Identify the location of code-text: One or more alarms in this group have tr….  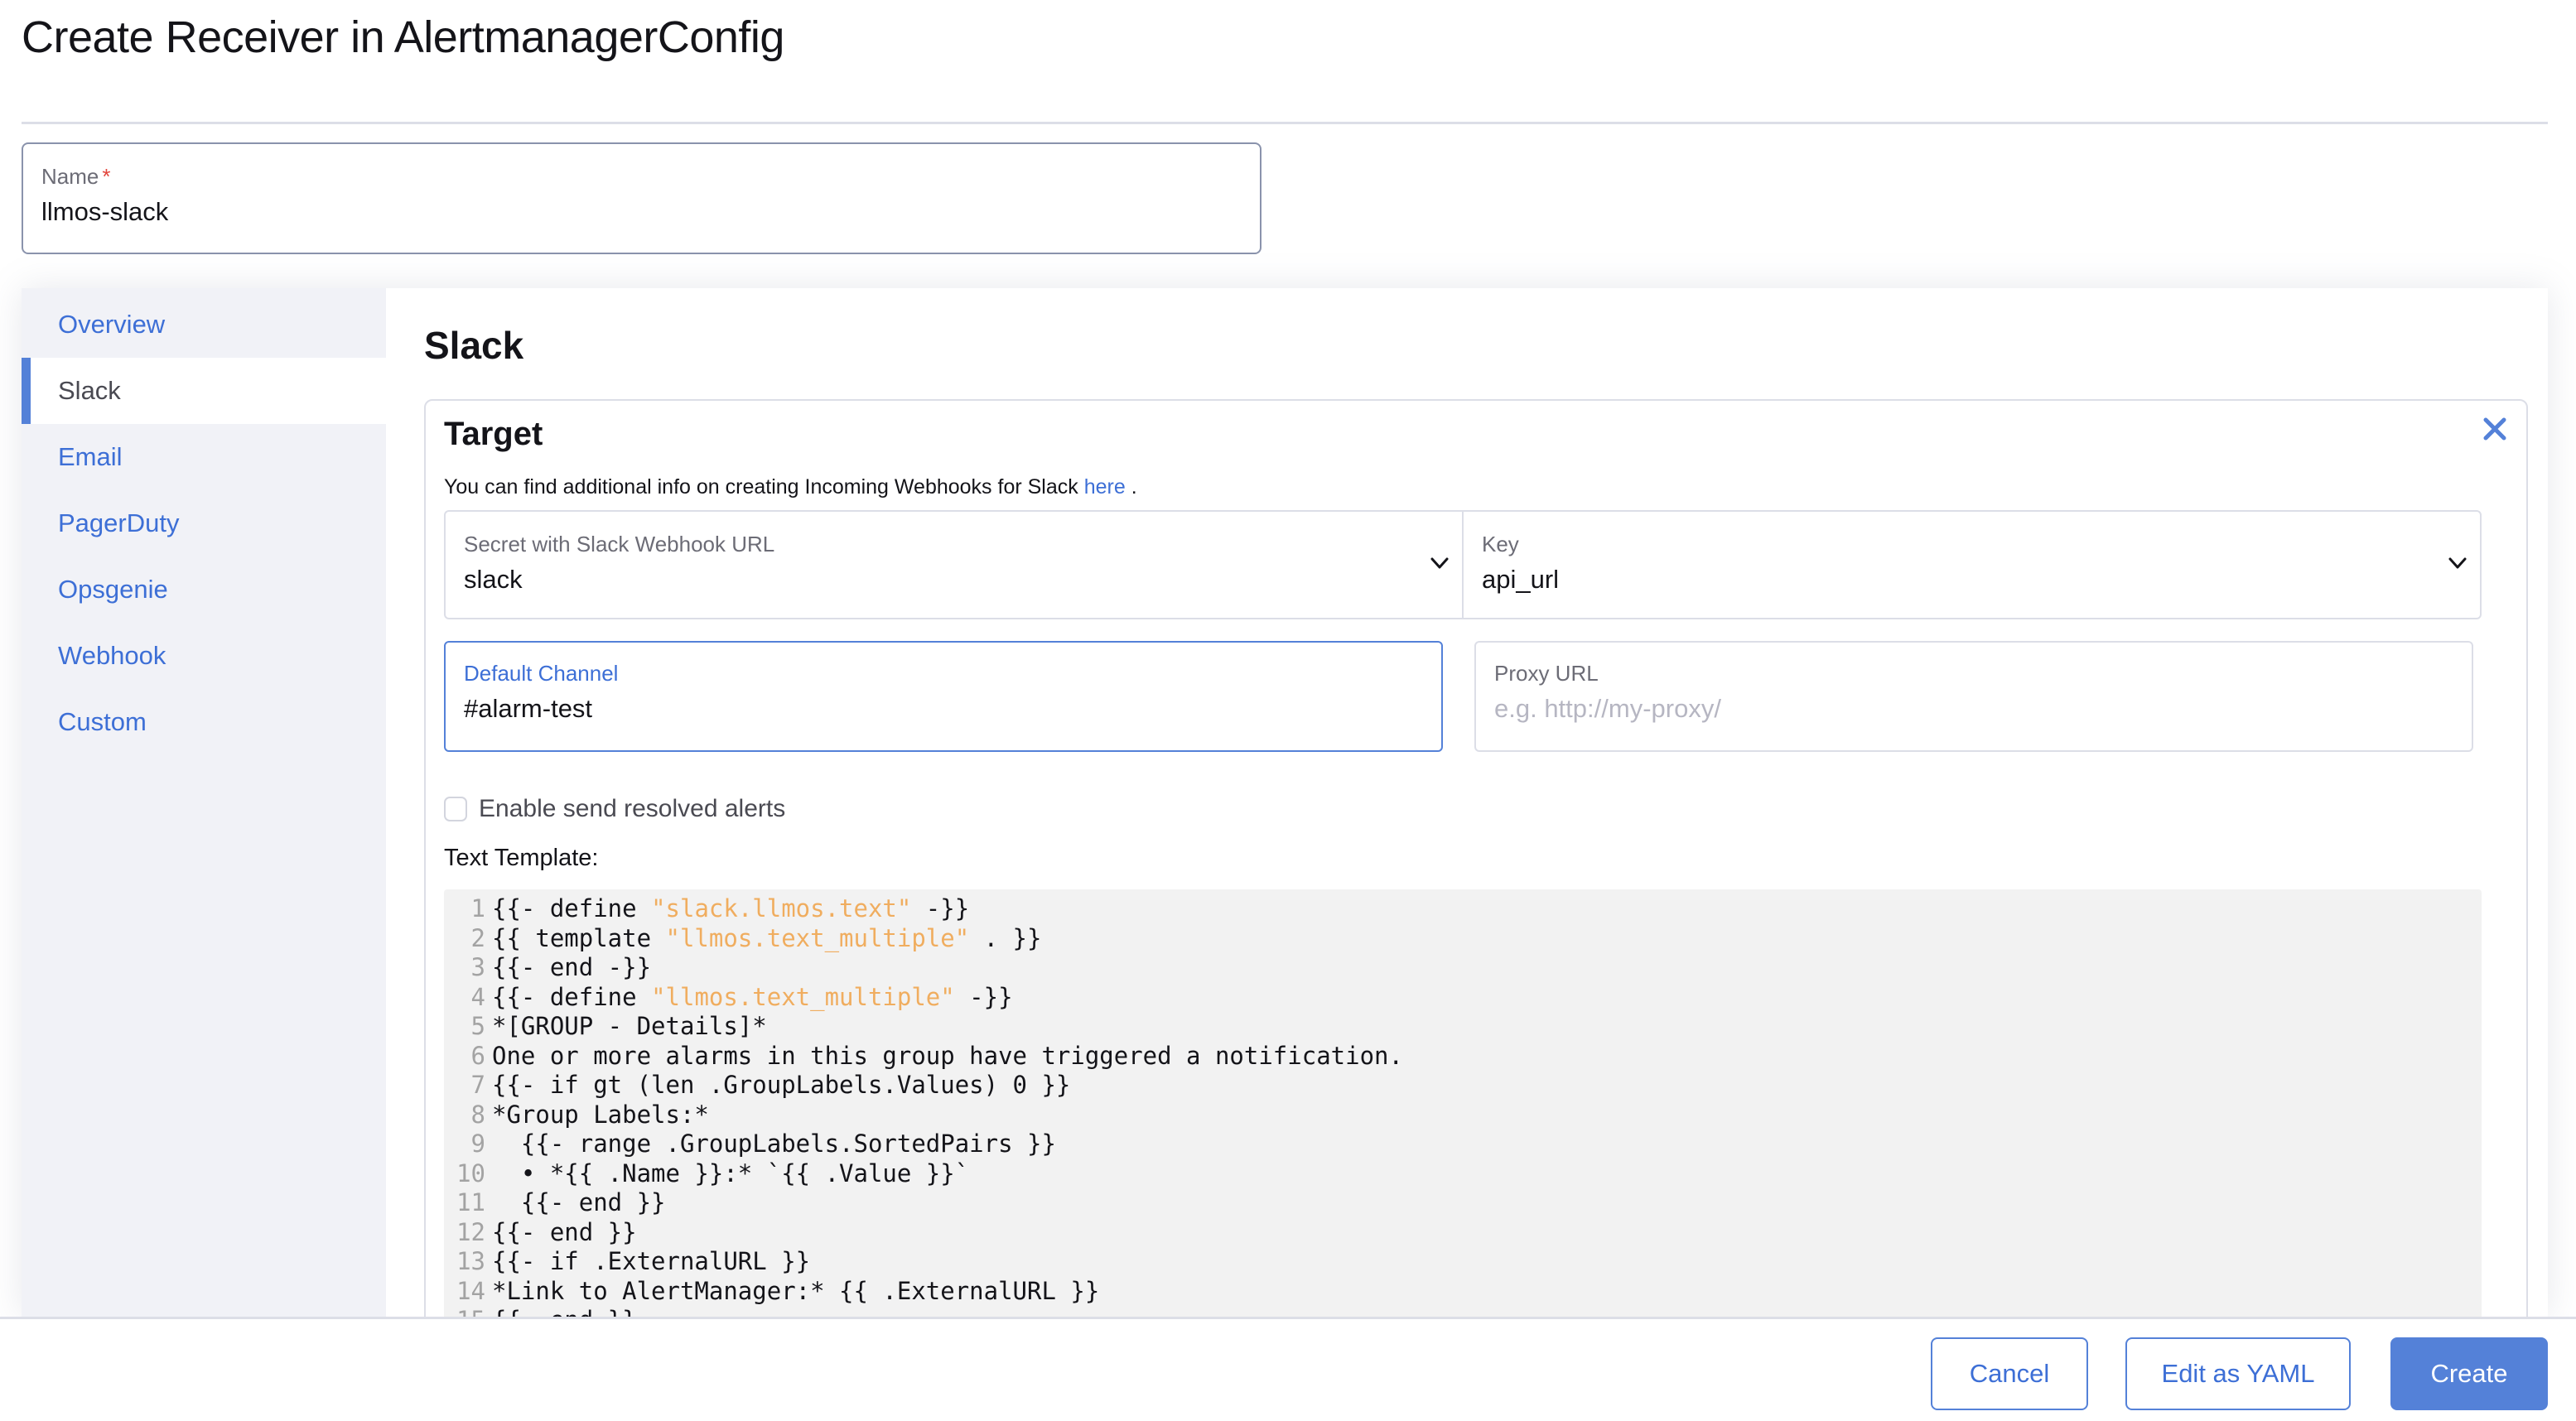
(948, 1057).